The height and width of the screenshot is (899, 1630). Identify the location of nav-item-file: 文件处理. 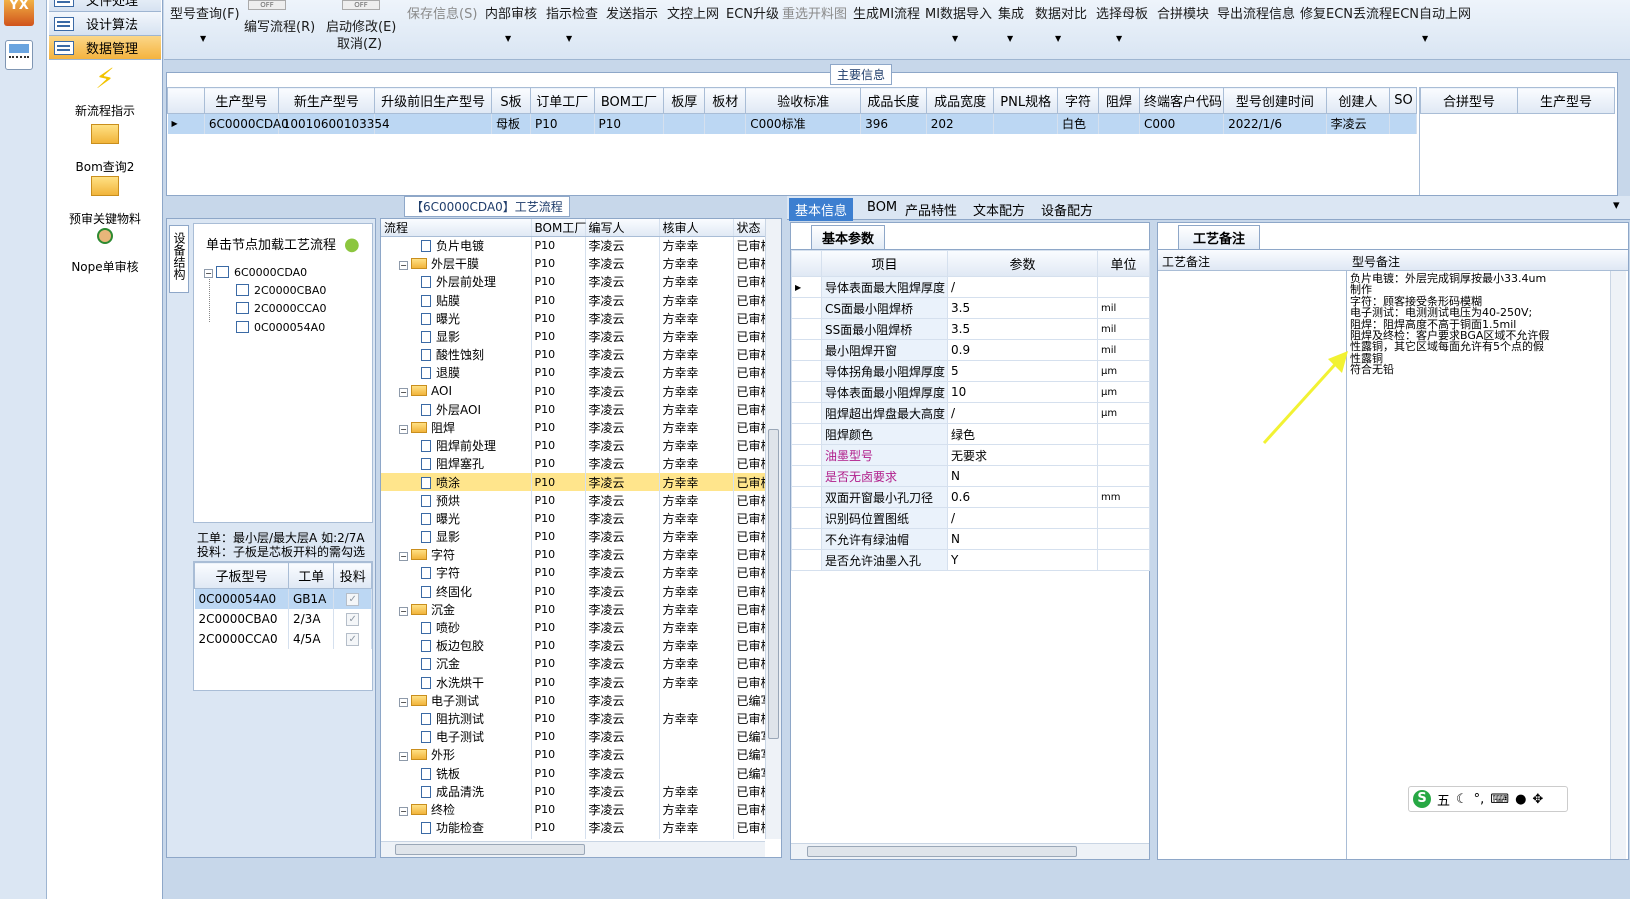
(105, 6).